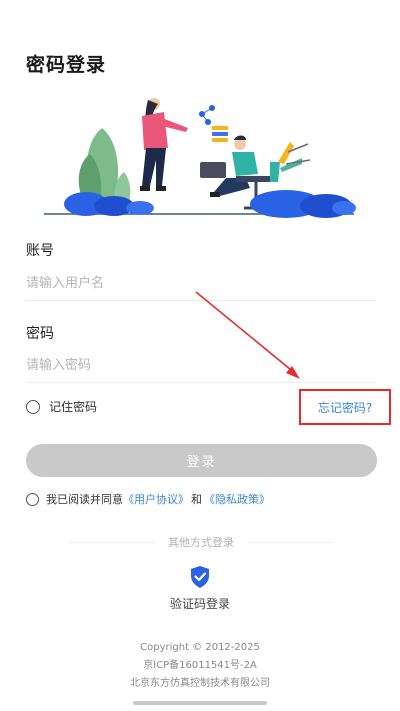 The height and width of the screenshot is (711, 400). What do you see at coordinates (112, 542) in the screenshot?
I see `divider-line-left` at bounding box center [112, 542].